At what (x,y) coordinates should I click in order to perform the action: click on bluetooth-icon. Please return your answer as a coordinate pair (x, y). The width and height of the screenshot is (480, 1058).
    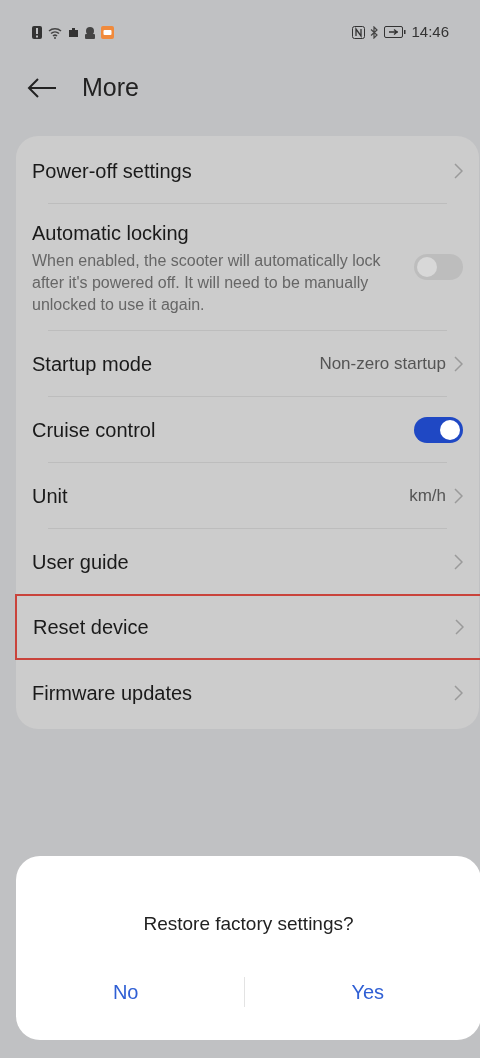
    Looking at the image, I should click on (375, 32).